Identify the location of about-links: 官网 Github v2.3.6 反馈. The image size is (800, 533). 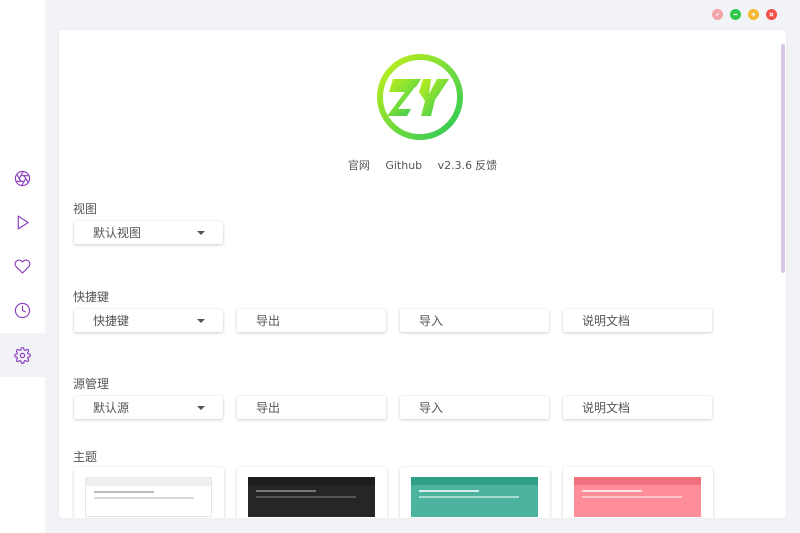
(422, 165).